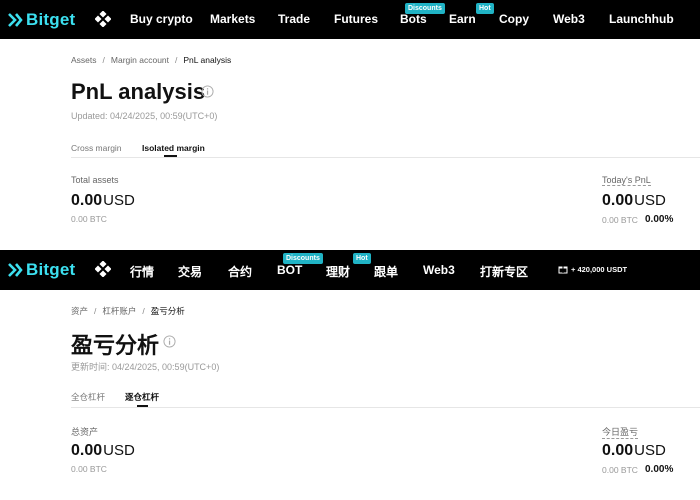 Image resolution: width=700 pixels, height=500 pixels. I want to click on nav-futures: 合约, so click(240, 271).